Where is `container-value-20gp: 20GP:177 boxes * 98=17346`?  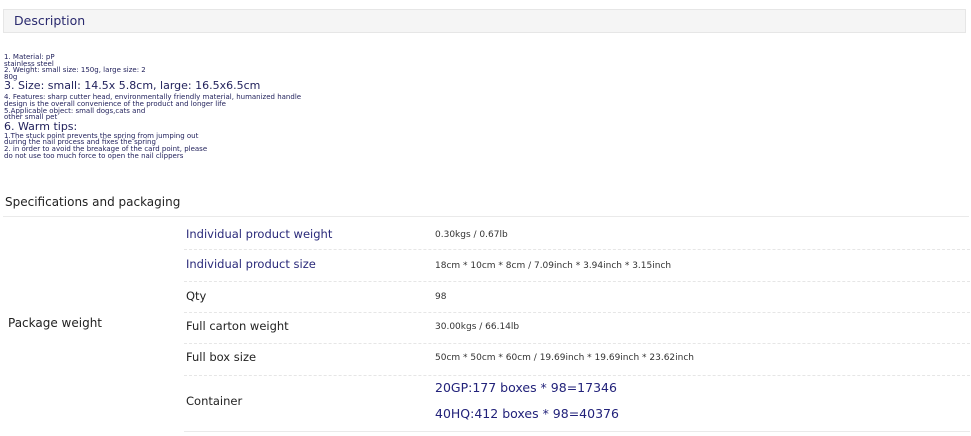
container-value-20gp: 20GP:177 boxes * 98=17346 is located at coordinates (526, 387).